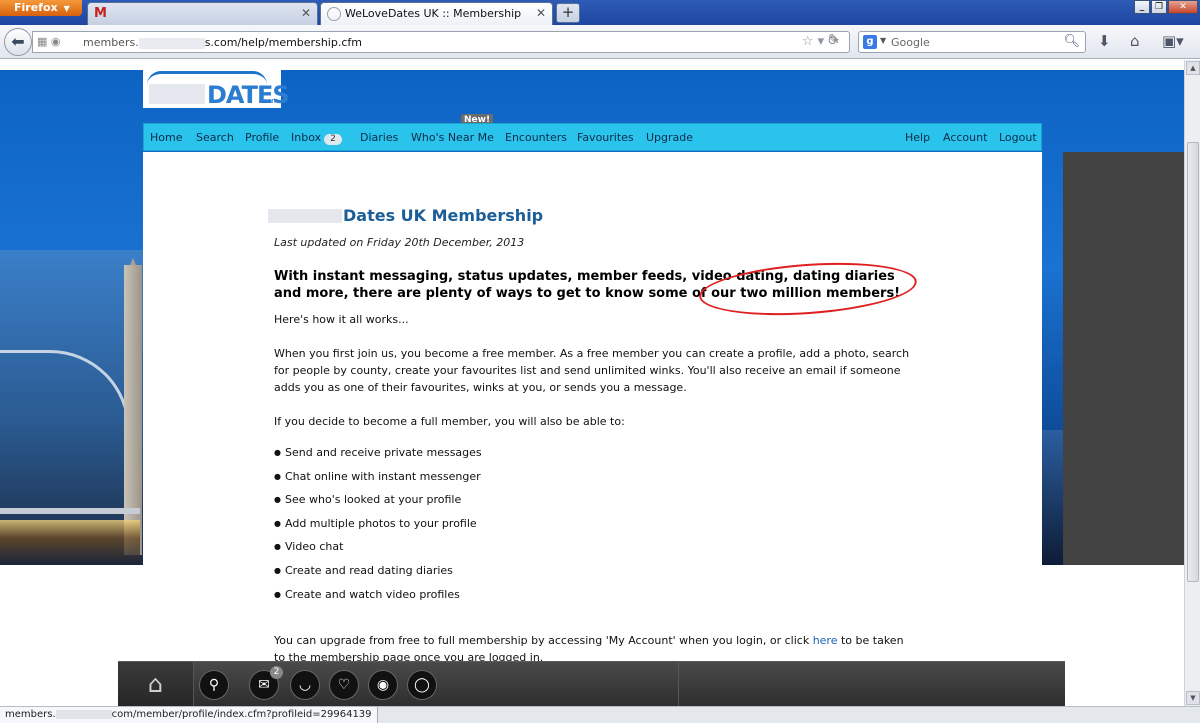 The height and width of the screenshot is (723, 1200). What do you see at coordinates (379, 137) in the screenshot?
I see `nav-diaries: Diaries` at bounding box center [379, 137].